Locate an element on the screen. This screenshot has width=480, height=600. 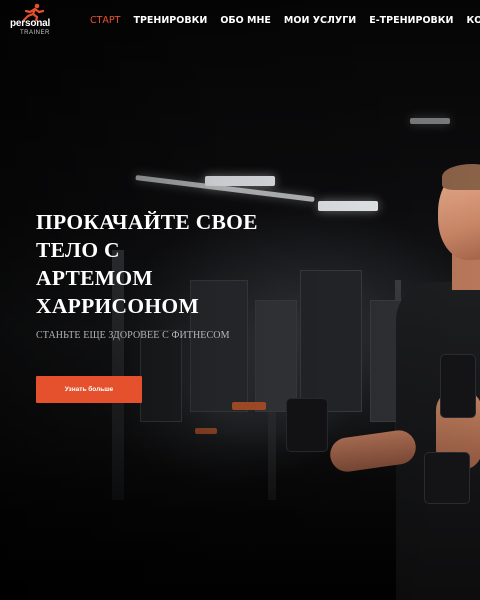
hero-title-line: ТЕЛО С is located at coordinates (78, 250).